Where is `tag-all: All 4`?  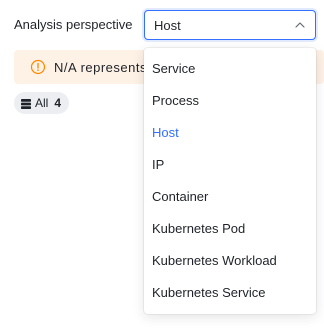
tag-all: All 4 is located at coordinates (42, 103).